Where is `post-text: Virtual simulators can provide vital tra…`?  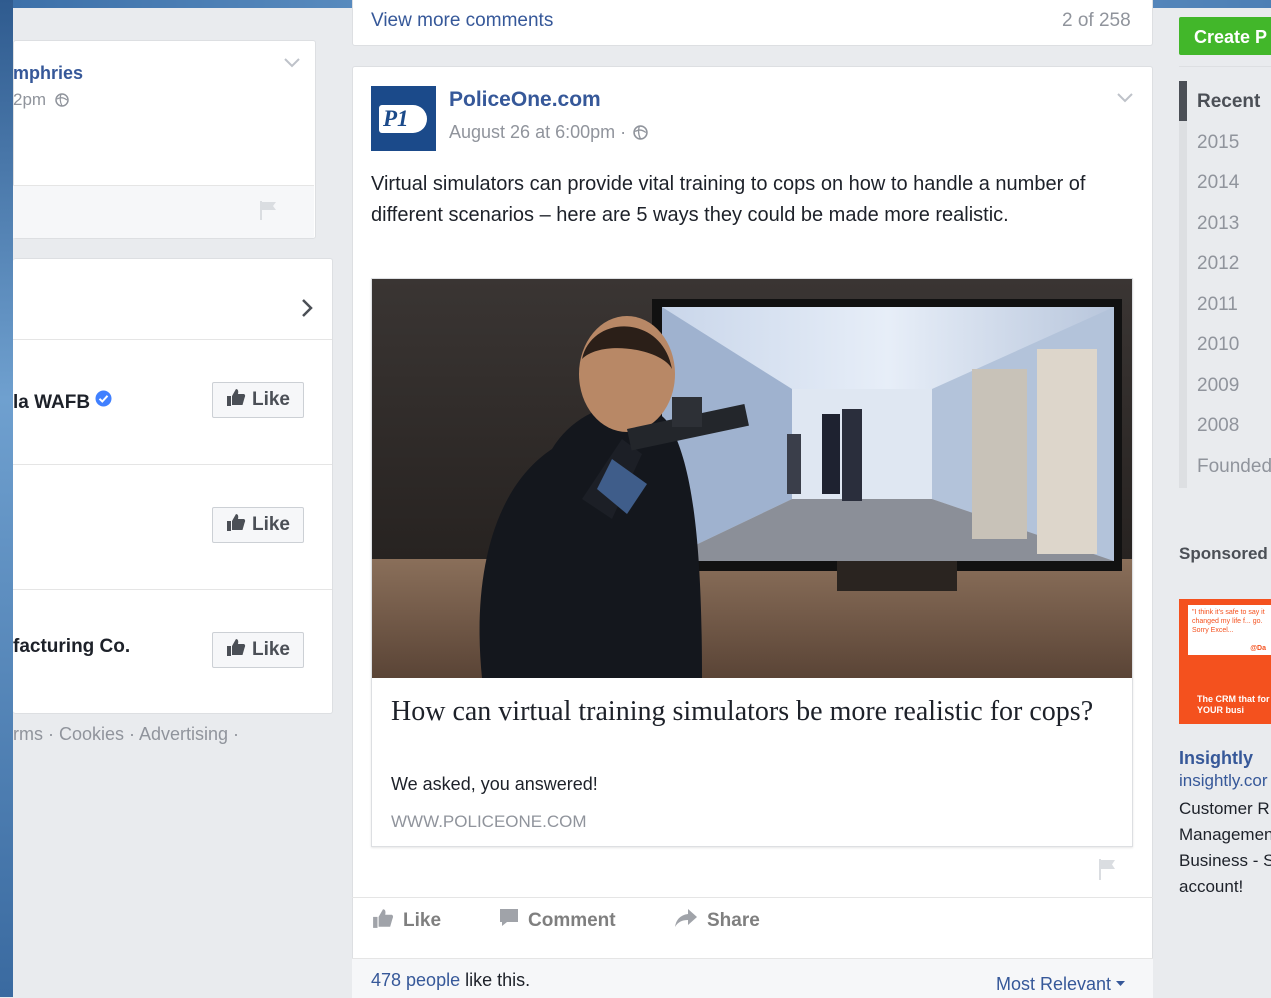
post-text: Virtual simulators can provide vital tra… is located at coordinates (728, 199).